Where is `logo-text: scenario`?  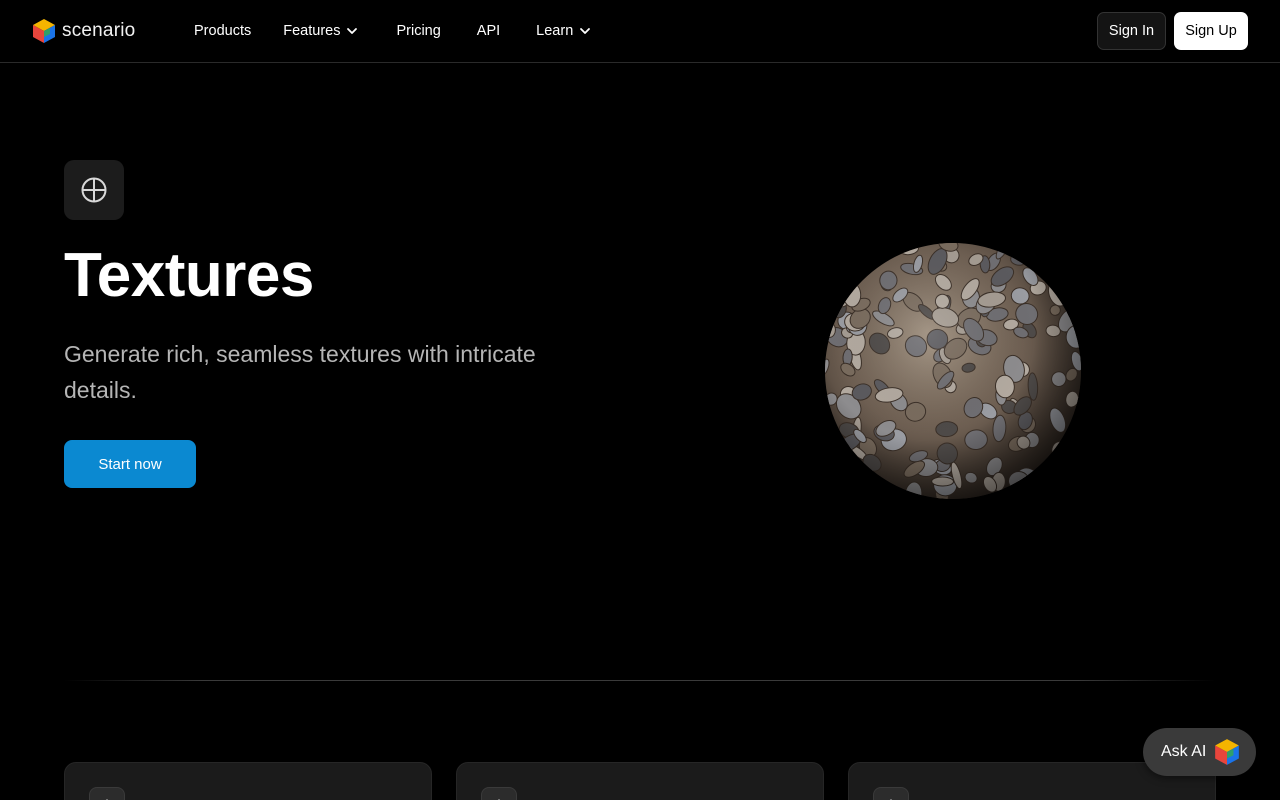
logo-text: scenario is located at coordinates (99, 30).